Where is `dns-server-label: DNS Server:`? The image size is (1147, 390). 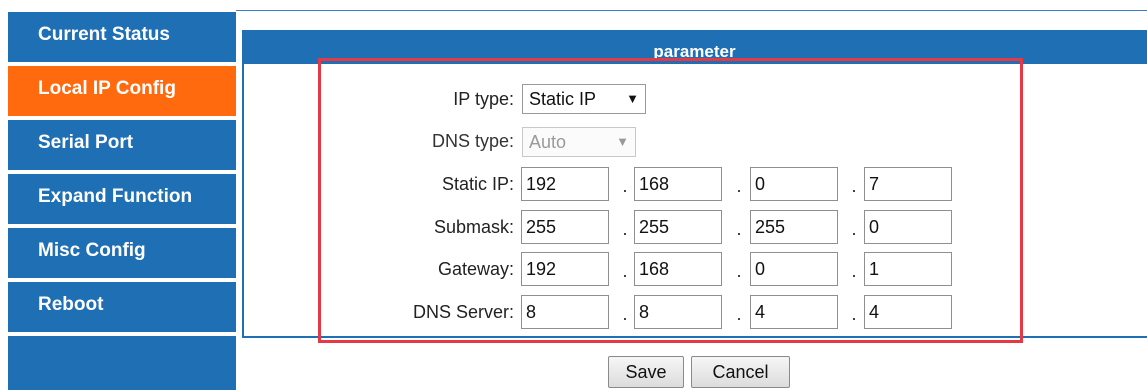 dns-server-label: DNS Server: is located at coordinates (463, 312).